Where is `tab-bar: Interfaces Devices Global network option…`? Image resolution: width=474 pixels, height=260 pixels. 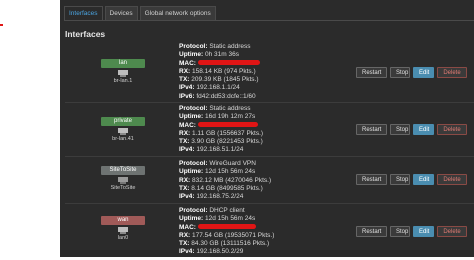
tab-bar: Interfaces Devices Global network option… is located at coordinates (141, 13).